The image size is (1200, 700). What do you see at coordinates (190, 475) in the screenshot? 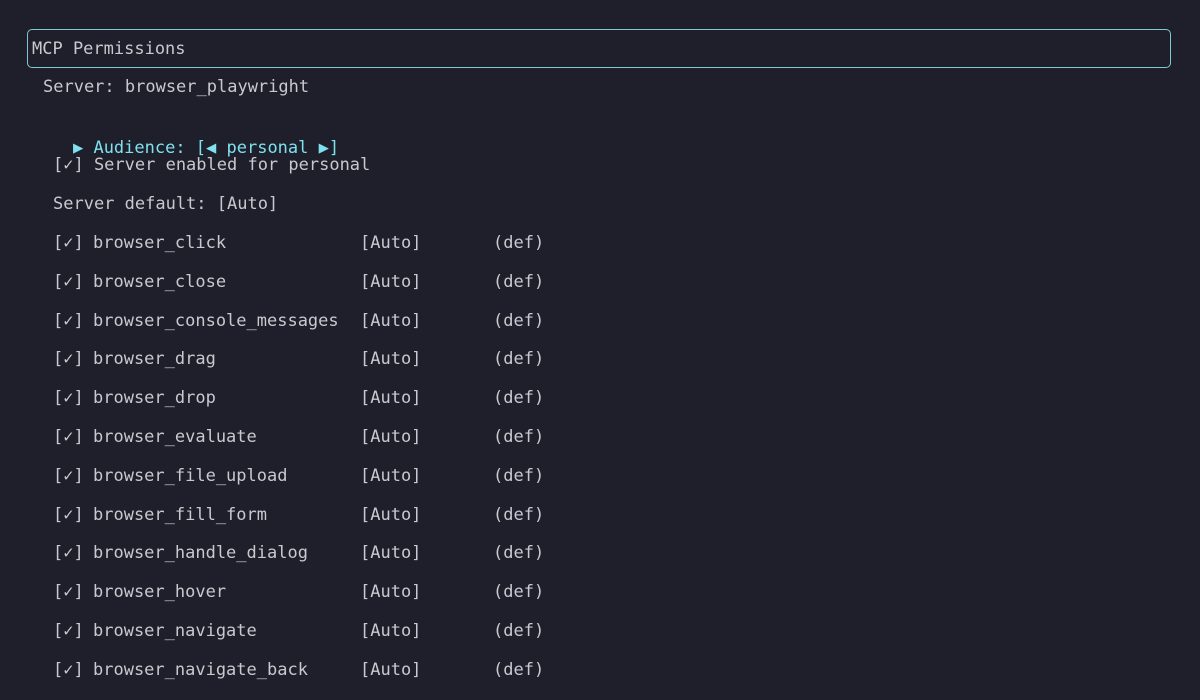
I see `tool-name: browser_file_upload` at bounding box center [190, 475].